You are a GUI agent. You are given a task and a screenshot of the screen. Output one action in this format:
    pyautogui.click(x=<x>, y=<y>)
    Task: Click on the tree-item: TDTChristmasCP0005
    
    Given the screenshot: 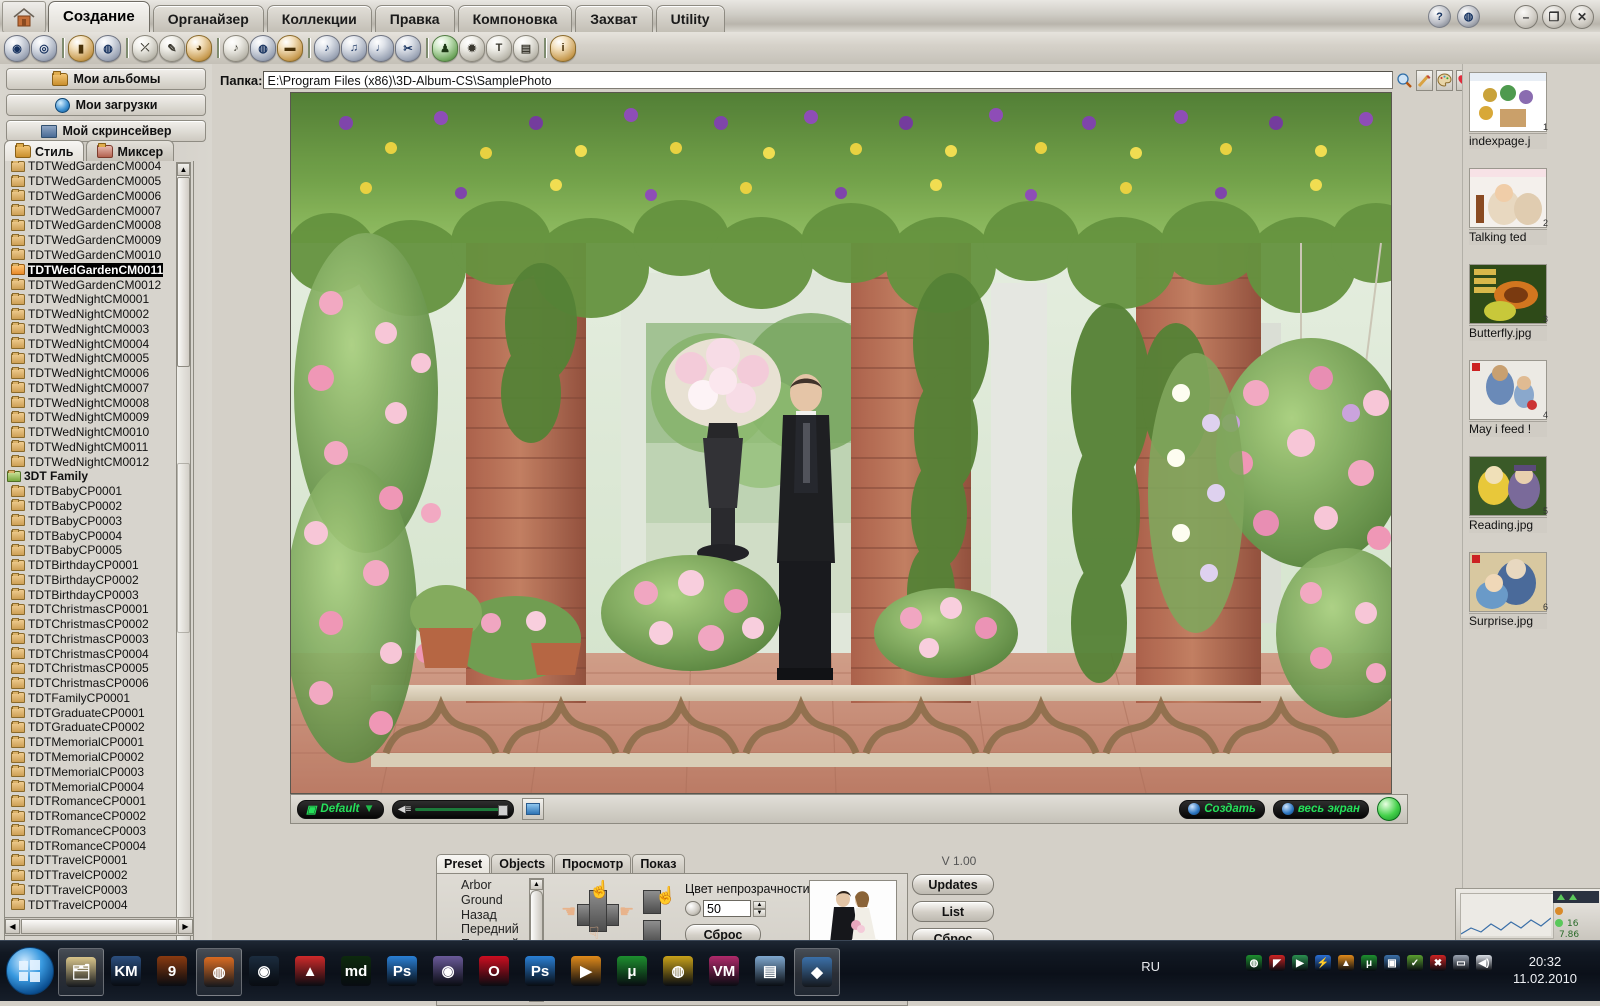 What is the action you would take?
    pyautogui.click(x=98, y=668)
    